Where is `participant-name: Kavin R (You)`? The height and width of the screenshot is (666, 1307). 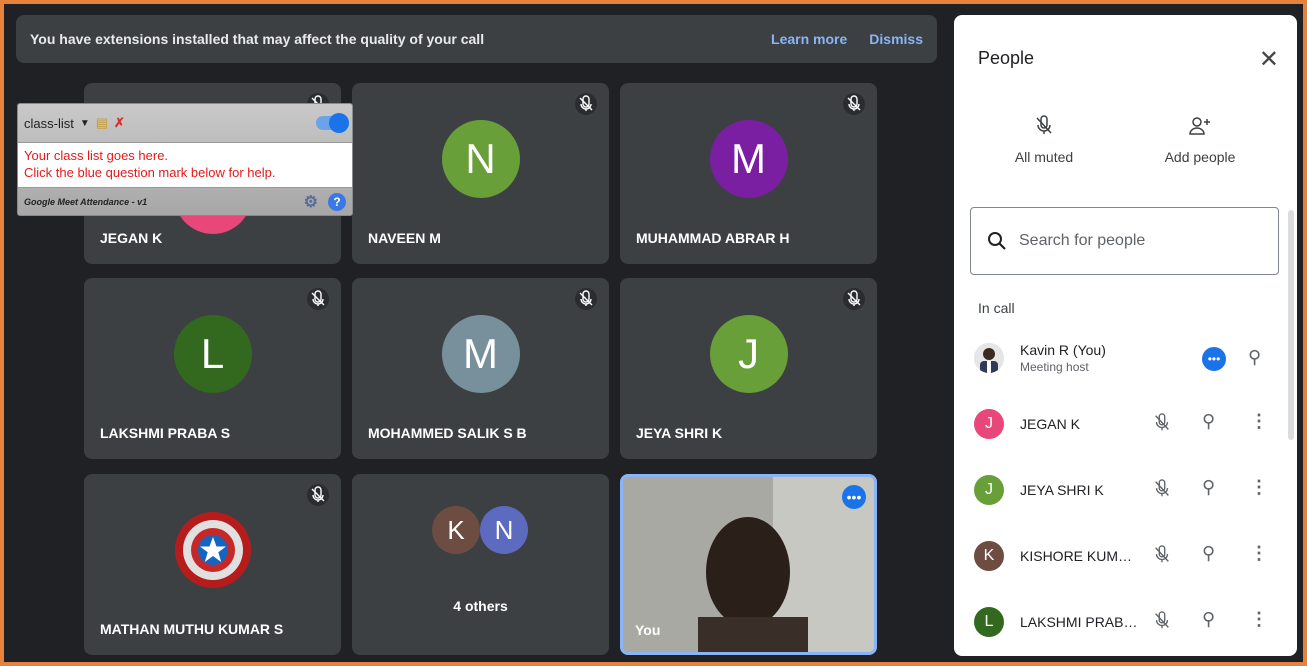
participant-name: Kavin R (You) is located at coordinates (1063, 350).